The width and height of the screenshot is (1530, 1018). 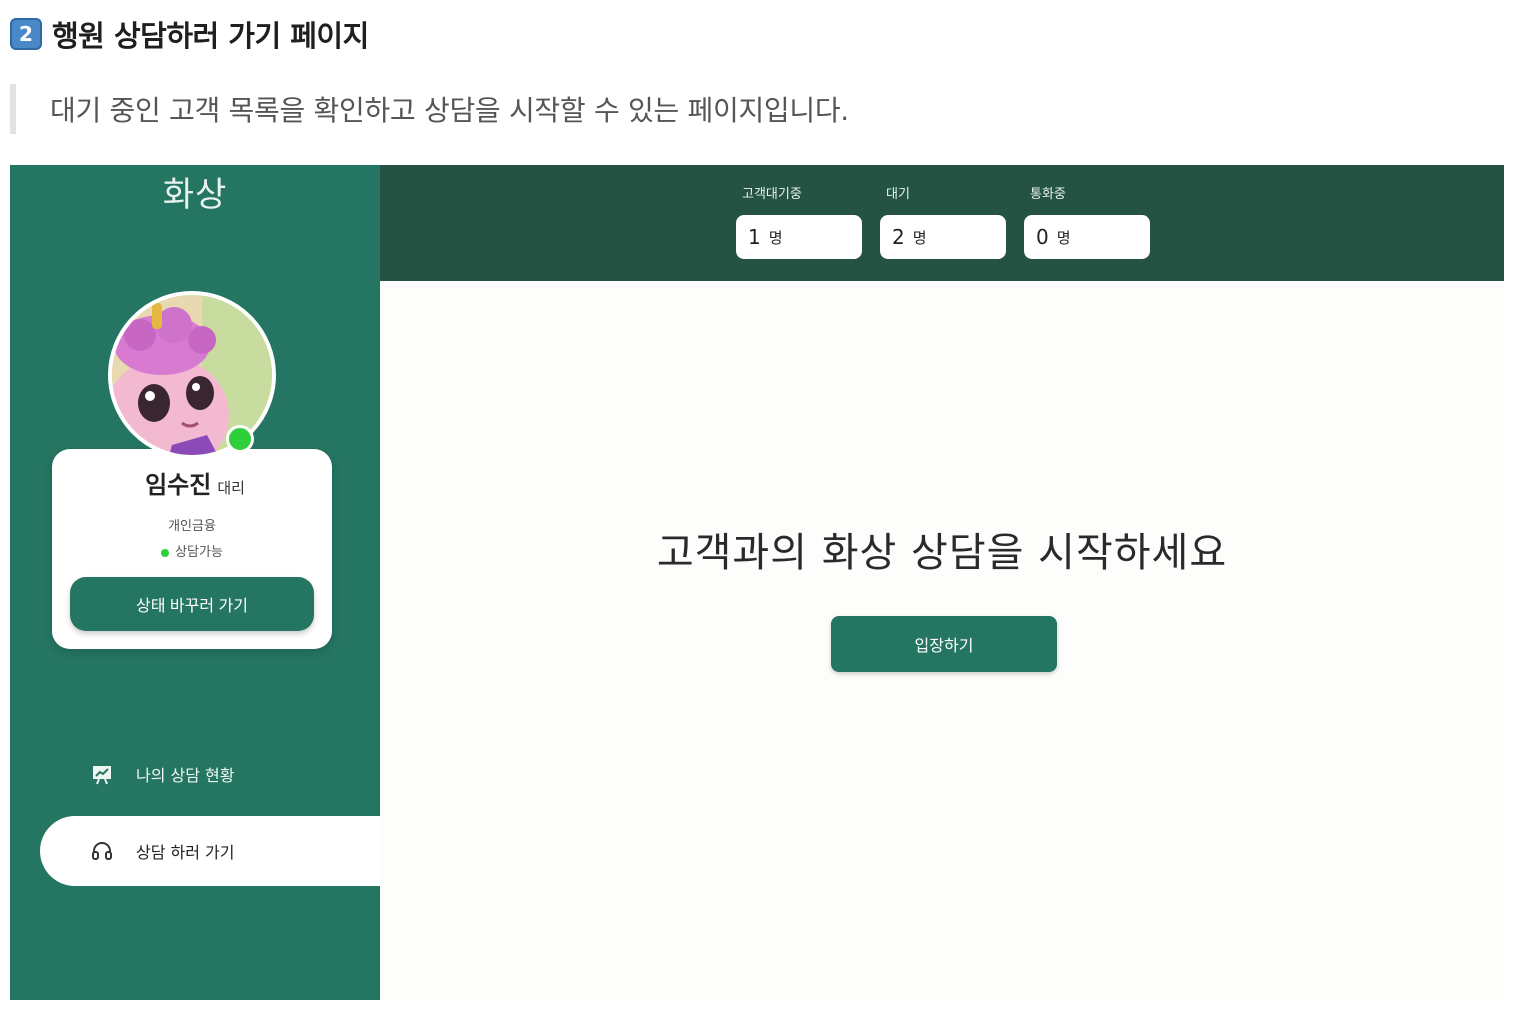 I want to click on app-logo: 화상, so click(x=195, y=191).